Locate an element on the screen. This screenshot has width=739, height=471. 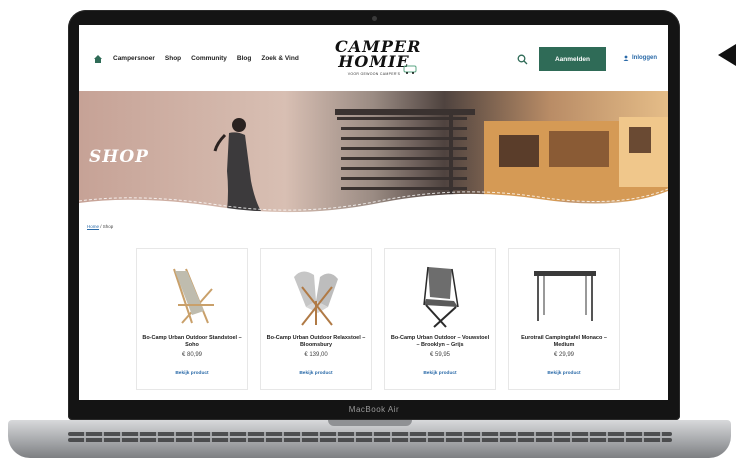
search-icon is located at coordinates (522, 59).